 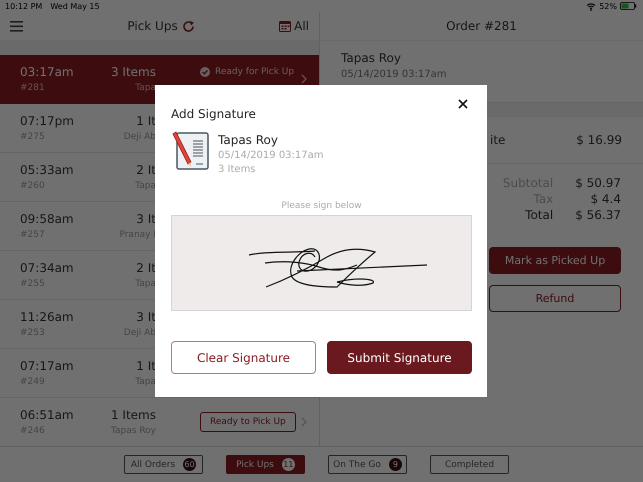 What do you see at coordinates (189, 464) in the screenshot?
I see `count-badge: 60` at bounding box center [189, 464].